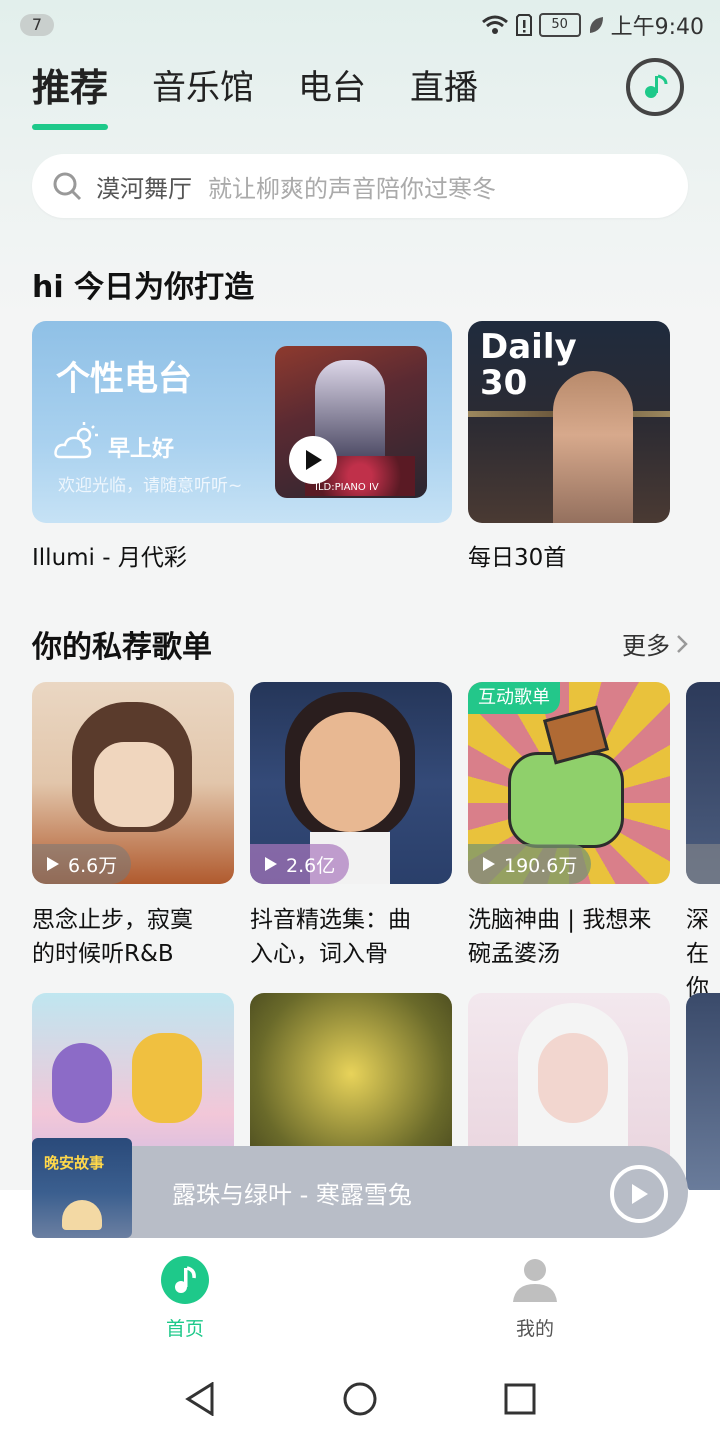 This screenshot has width=720, height=1440. I want to click on leaf-icon, so click(596, 25).